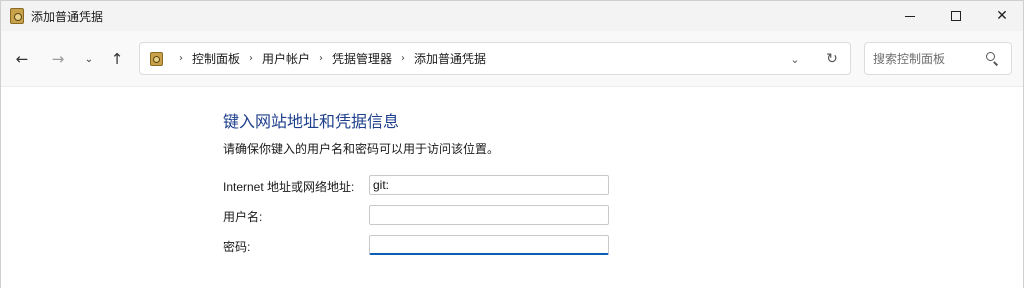 This screenshot has height=288, width=1024. Describe the element at coordinates (362, 58) in the screenshot. I see `breadcrumb-credential-manager: 凭据管理器` at that location.